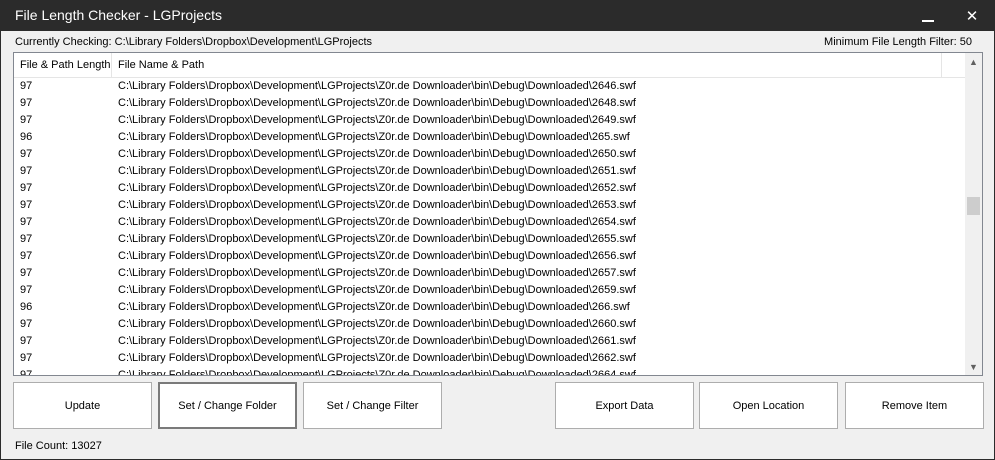 The image size is (995, 460). I want to click on close-button: ✕, so click(972, 16).